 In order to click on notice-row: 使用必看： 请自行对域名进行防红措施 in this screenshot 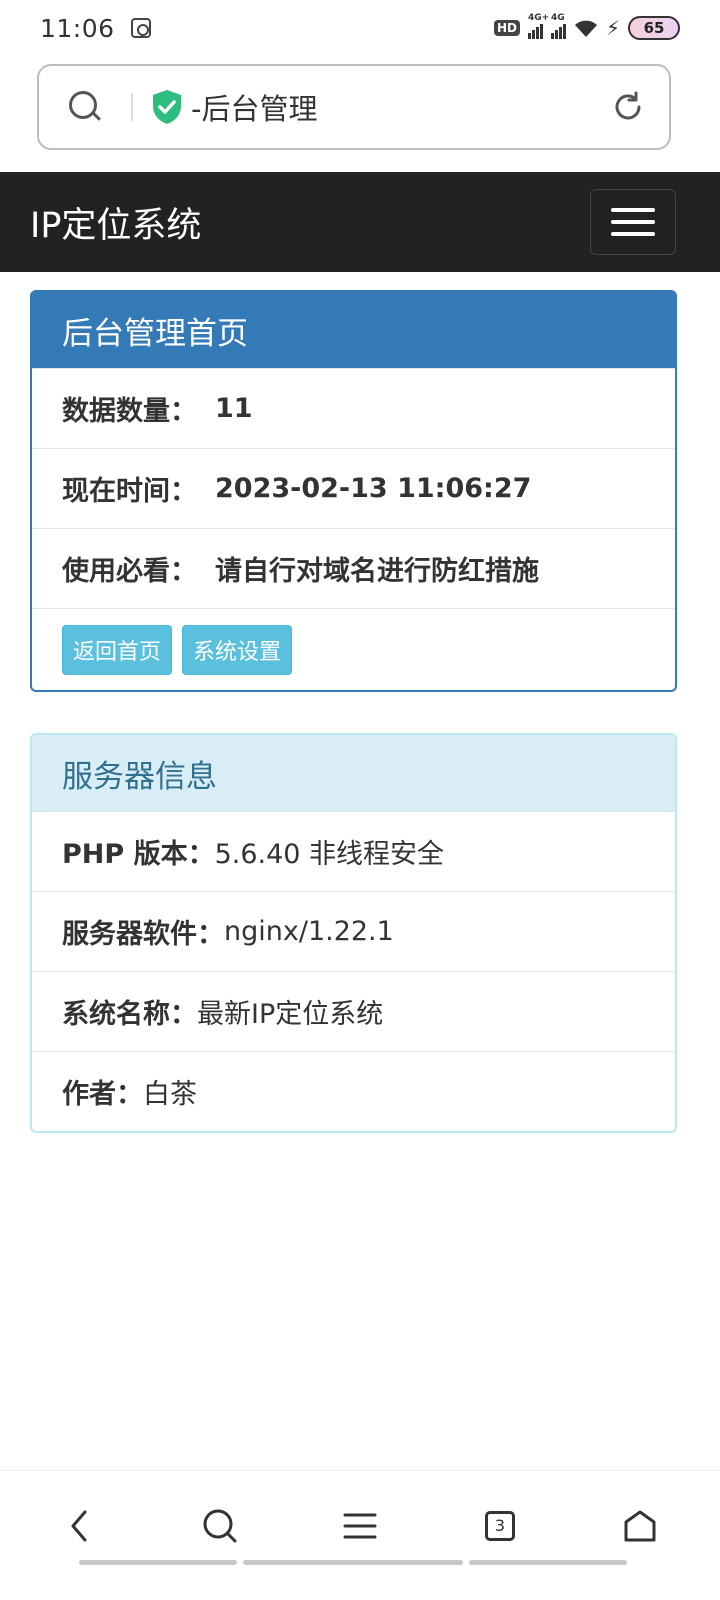, I will do `click(353, 568)`.